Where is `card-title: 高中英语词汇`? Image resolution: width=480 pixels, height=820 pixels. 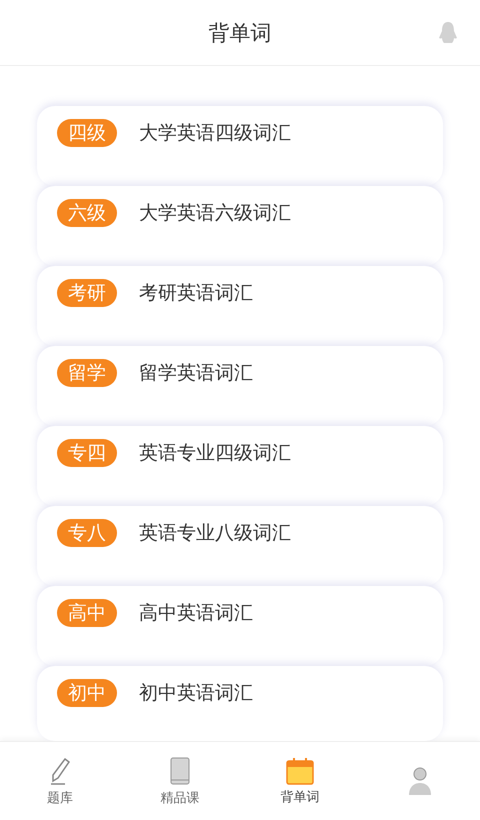 card-title: 高中英语词汇 is located at coordinates (196, 613).